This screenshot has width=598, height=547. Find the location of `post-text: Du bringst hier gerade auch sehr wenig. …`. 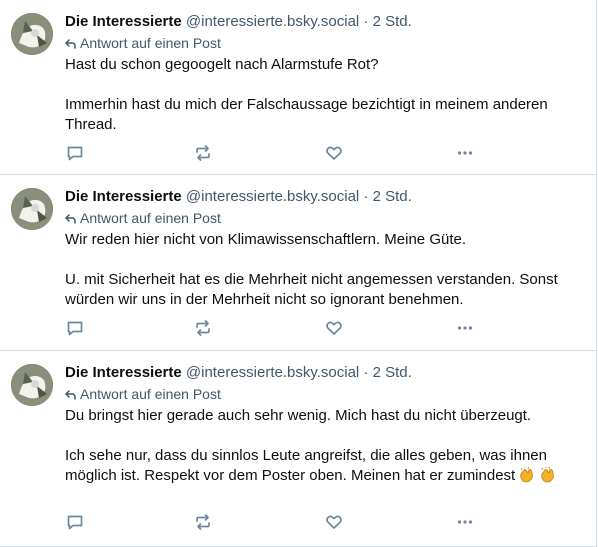

post-text: Du bringst hier gerade auch sehr wenig. … is located at coordinates (325, 446).